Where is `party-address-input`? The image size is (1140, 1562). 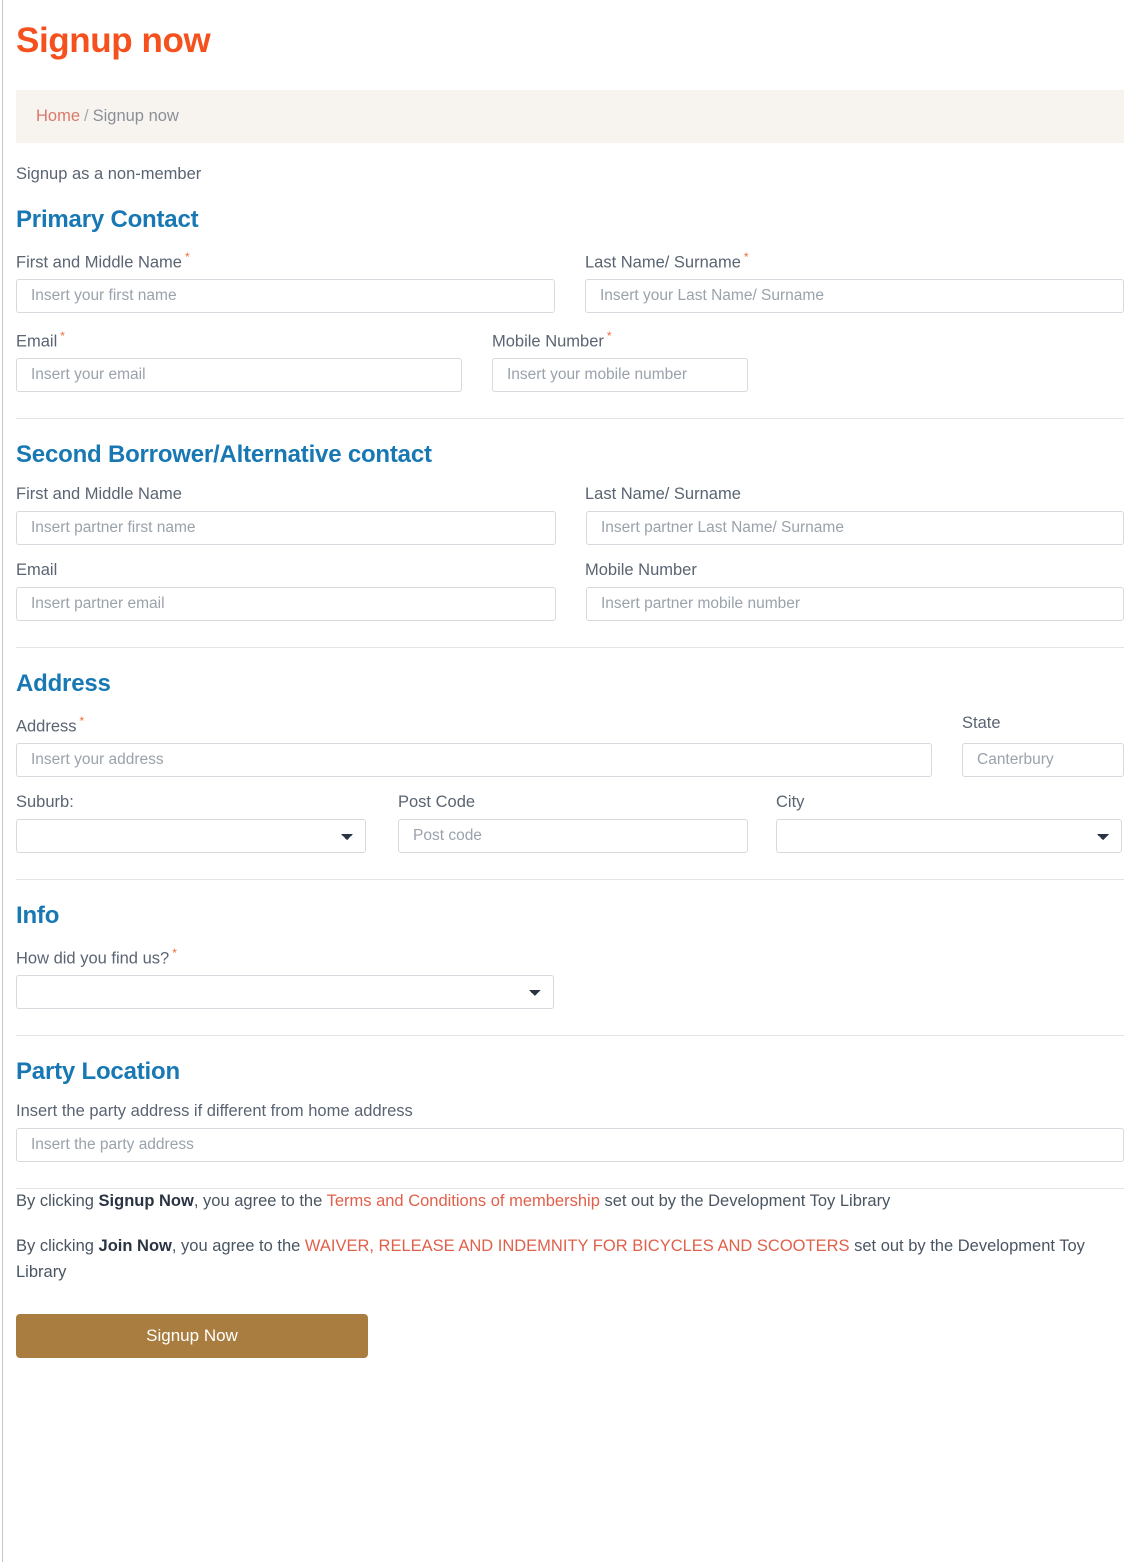
party-address-input is located at coordinates (570, 1144).